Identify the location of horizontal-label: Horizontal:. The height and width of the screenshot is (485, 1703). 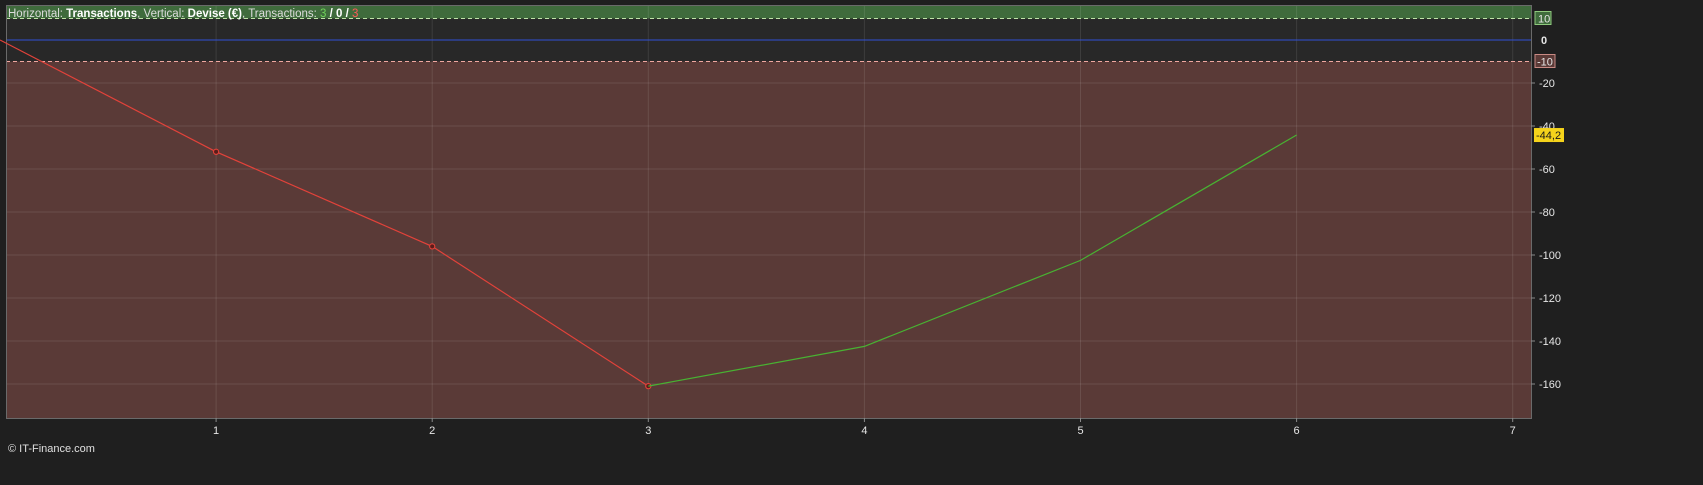
(35, 14).